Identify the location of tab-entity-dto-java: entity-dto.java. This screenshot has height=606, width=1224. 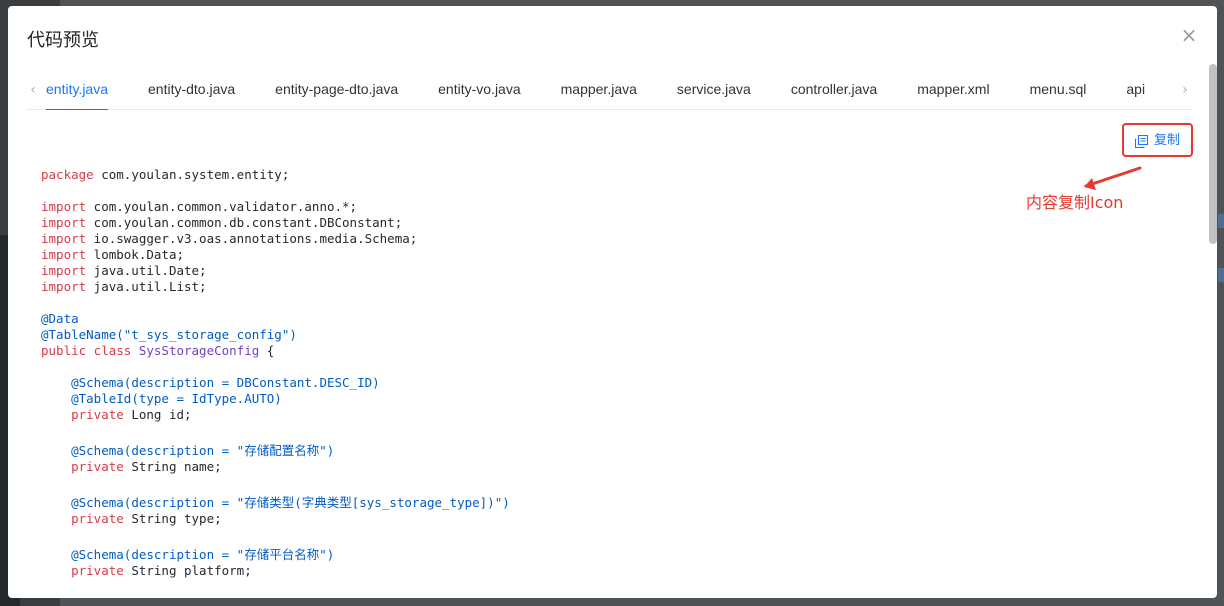
(191, 91).